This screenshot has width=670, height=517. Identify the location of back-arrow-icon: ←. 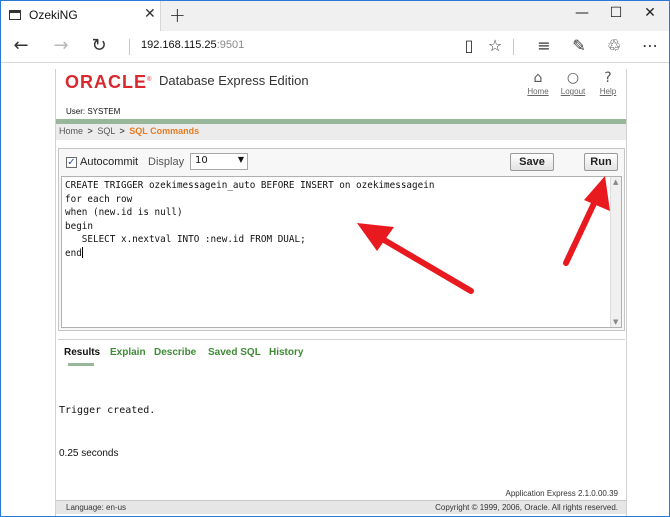
(21, 45).